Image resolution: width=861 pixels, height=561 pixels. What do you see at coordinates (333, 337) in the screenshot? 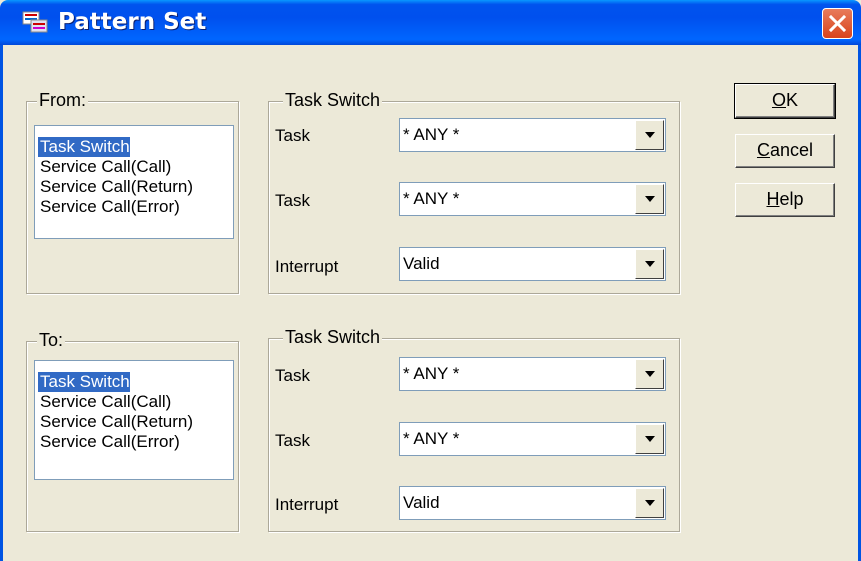
I see `to-task-switch-label: Task Switch` at bounding box center [333, 337].